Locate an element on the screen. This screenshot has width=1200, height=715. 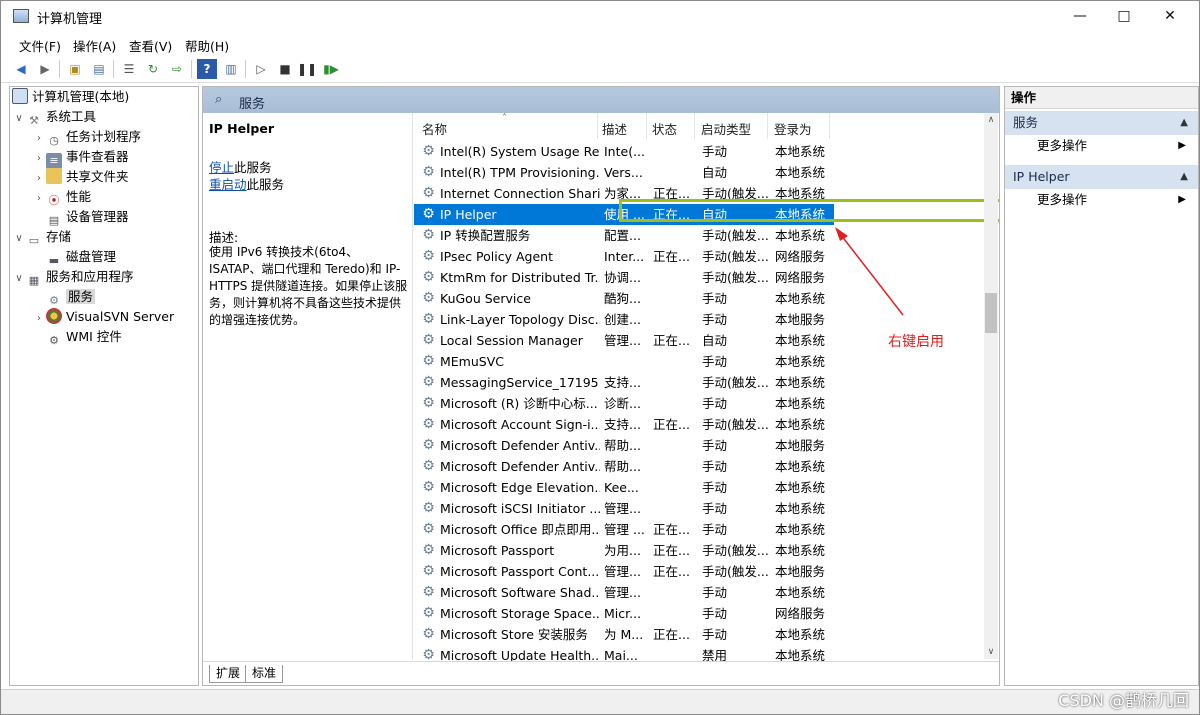
tree-item-shared-folders: › 共享文件夹 is located at coordinates (80, 177).